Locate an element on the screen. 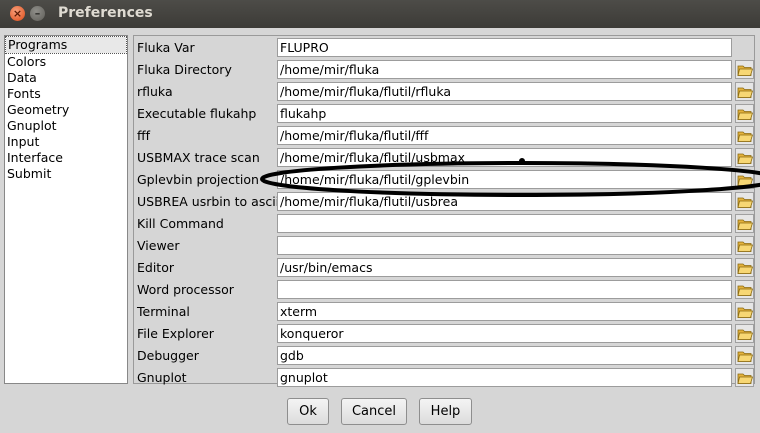 The height and width of the screenshot is (433, 760). window-title: Preferences is located at coordinates (105, 13).